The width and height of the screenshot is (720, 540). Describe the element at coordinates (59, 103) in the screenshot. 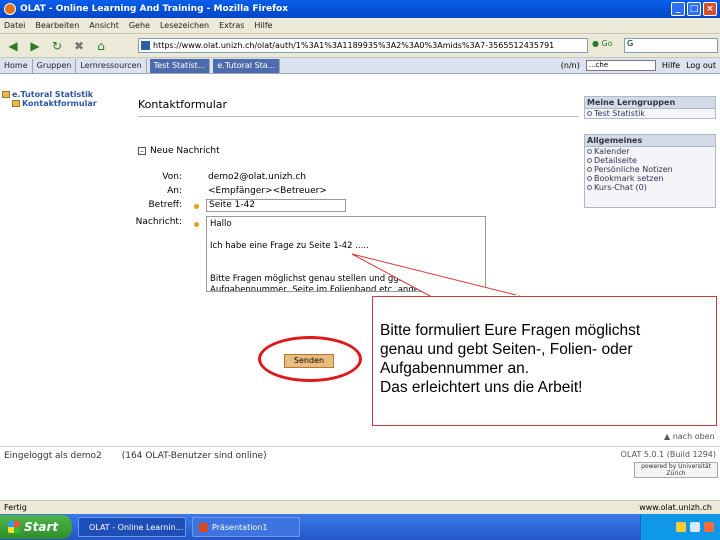

I see `nav-contact-label: Kontaktformular` at that location.